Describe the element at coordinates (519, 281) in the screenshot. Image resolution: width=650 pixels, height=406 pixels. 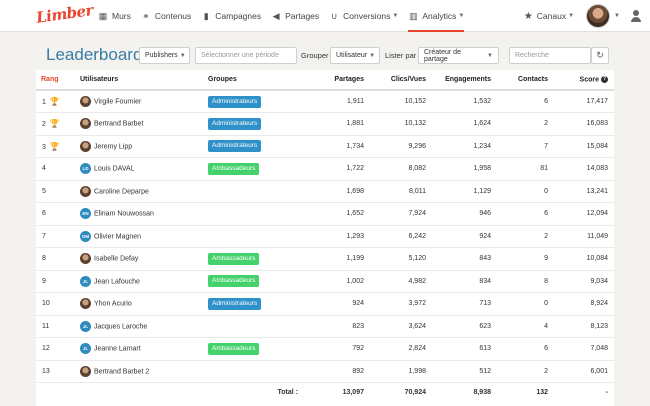
I see `contacts-cell: 8` at that location.